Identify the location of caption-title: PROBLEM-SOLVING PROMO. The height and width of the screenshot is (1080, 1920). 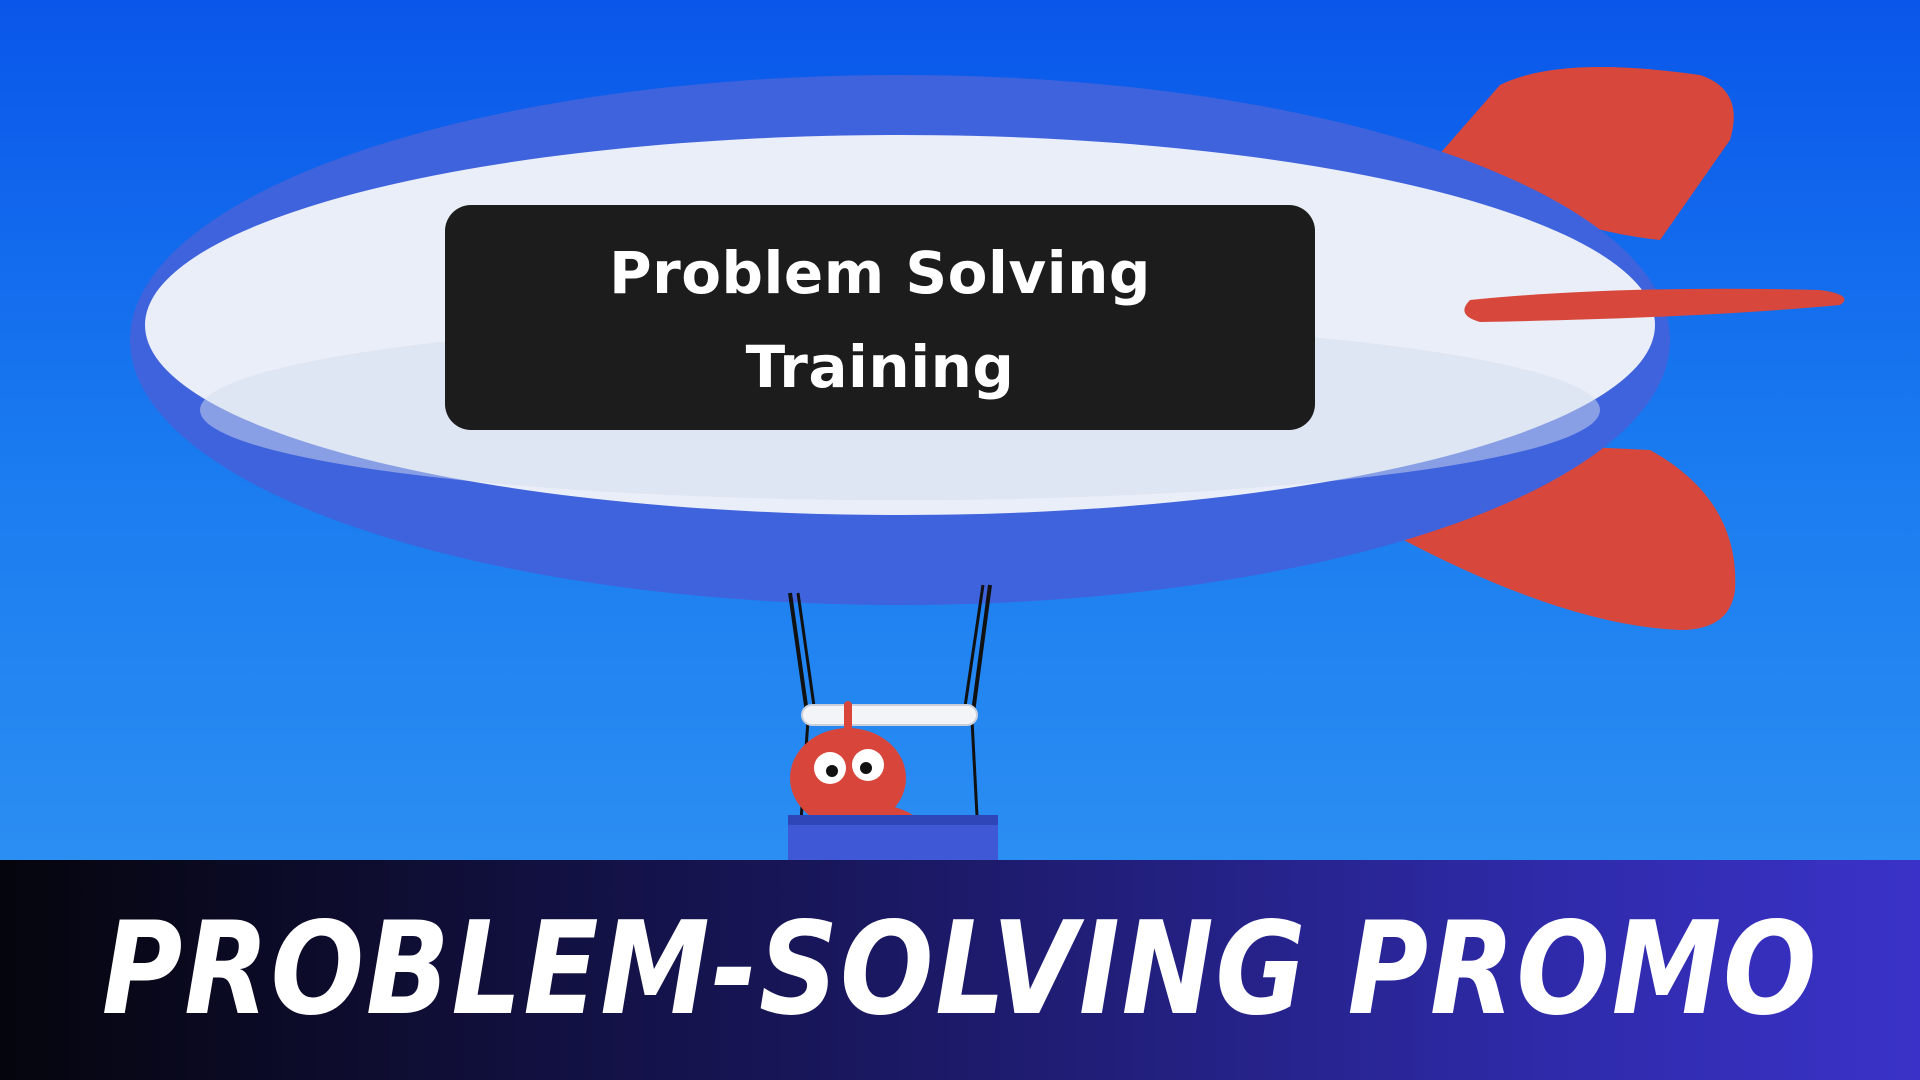
(960, 969).